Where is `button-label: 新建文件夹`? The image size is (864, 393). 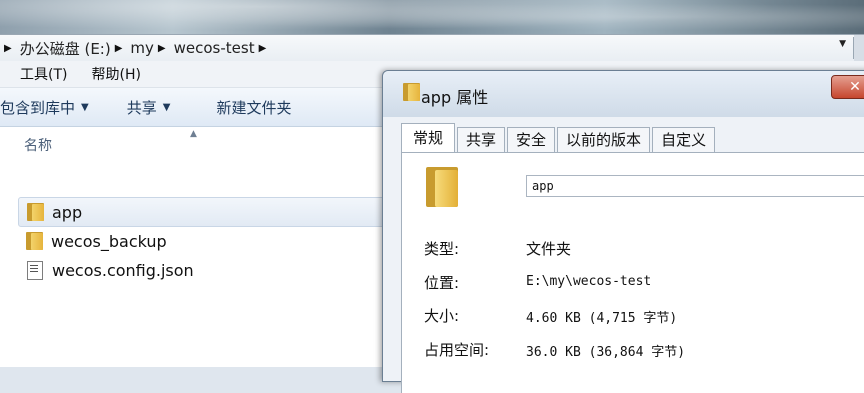
button-label: 新建文件夹 is located at coordinates (254, 107).